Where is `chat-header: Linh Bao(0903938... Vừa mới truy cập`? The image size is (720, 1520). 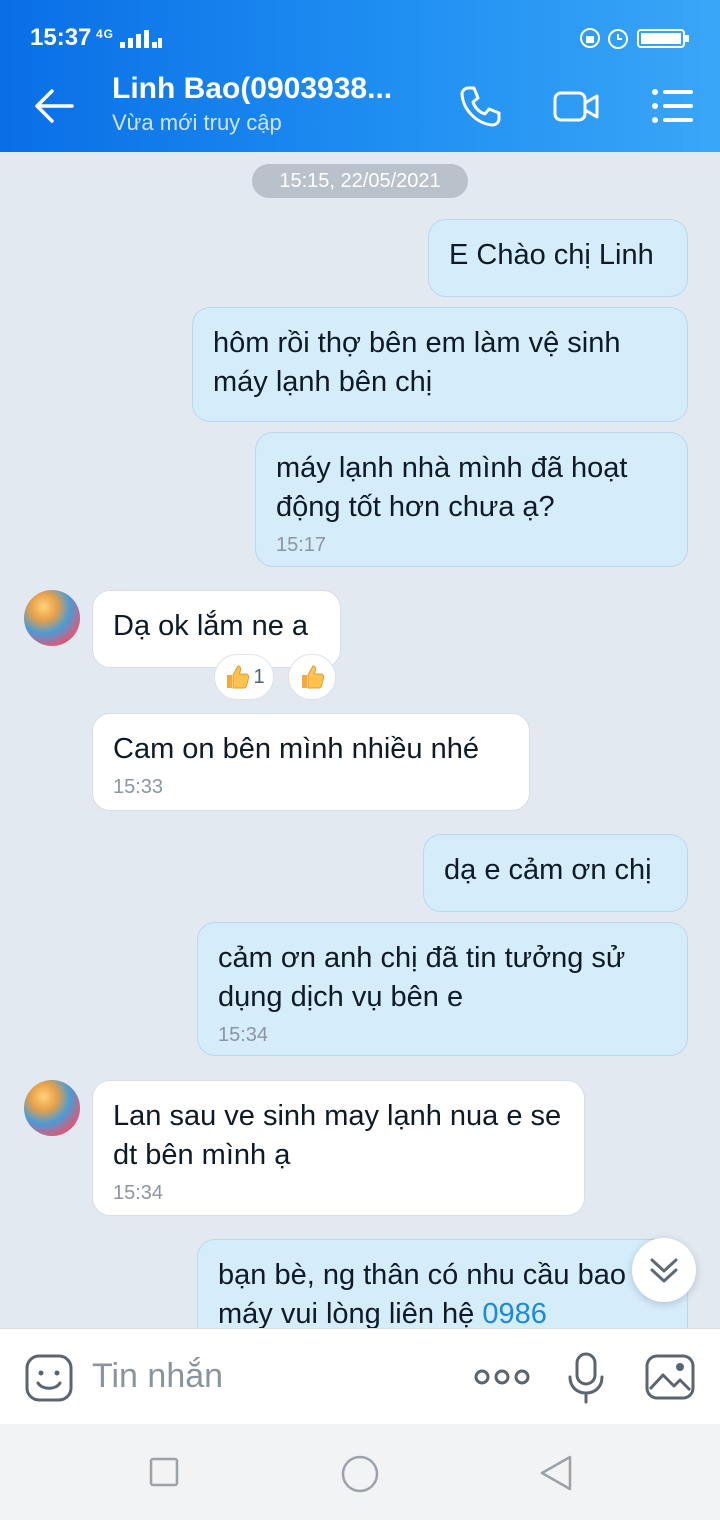 chat-header: Linh Bao(0903938... Vừa mới truy cập is located at coordinates (360, 106).